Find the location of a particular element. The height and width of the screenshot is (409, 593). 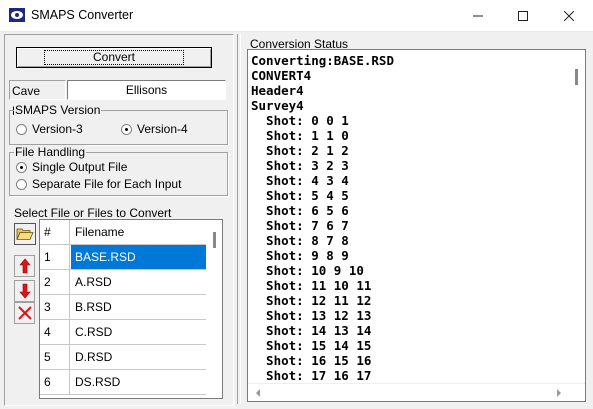

close-icon is located at coordinates (569, 16).